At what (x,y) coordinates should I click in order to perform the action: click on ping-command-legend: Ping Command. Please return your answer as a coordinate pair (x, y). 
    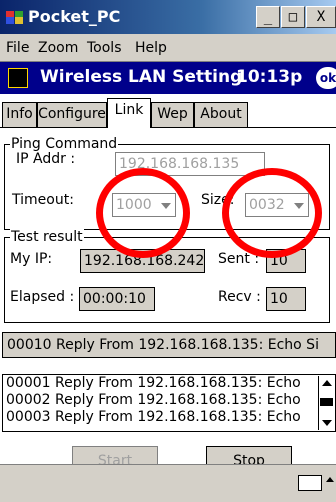
    Looking at the image, I should click on (64, 144).